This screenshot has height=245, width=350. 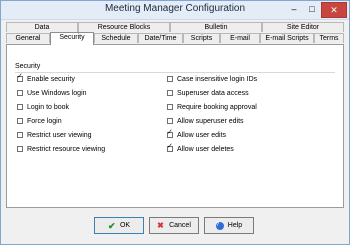 What do you see at coordinates (217, 107) in the screenshot?
I see `checkbox-label: Require booking approval` at bounding box center [217, 107].